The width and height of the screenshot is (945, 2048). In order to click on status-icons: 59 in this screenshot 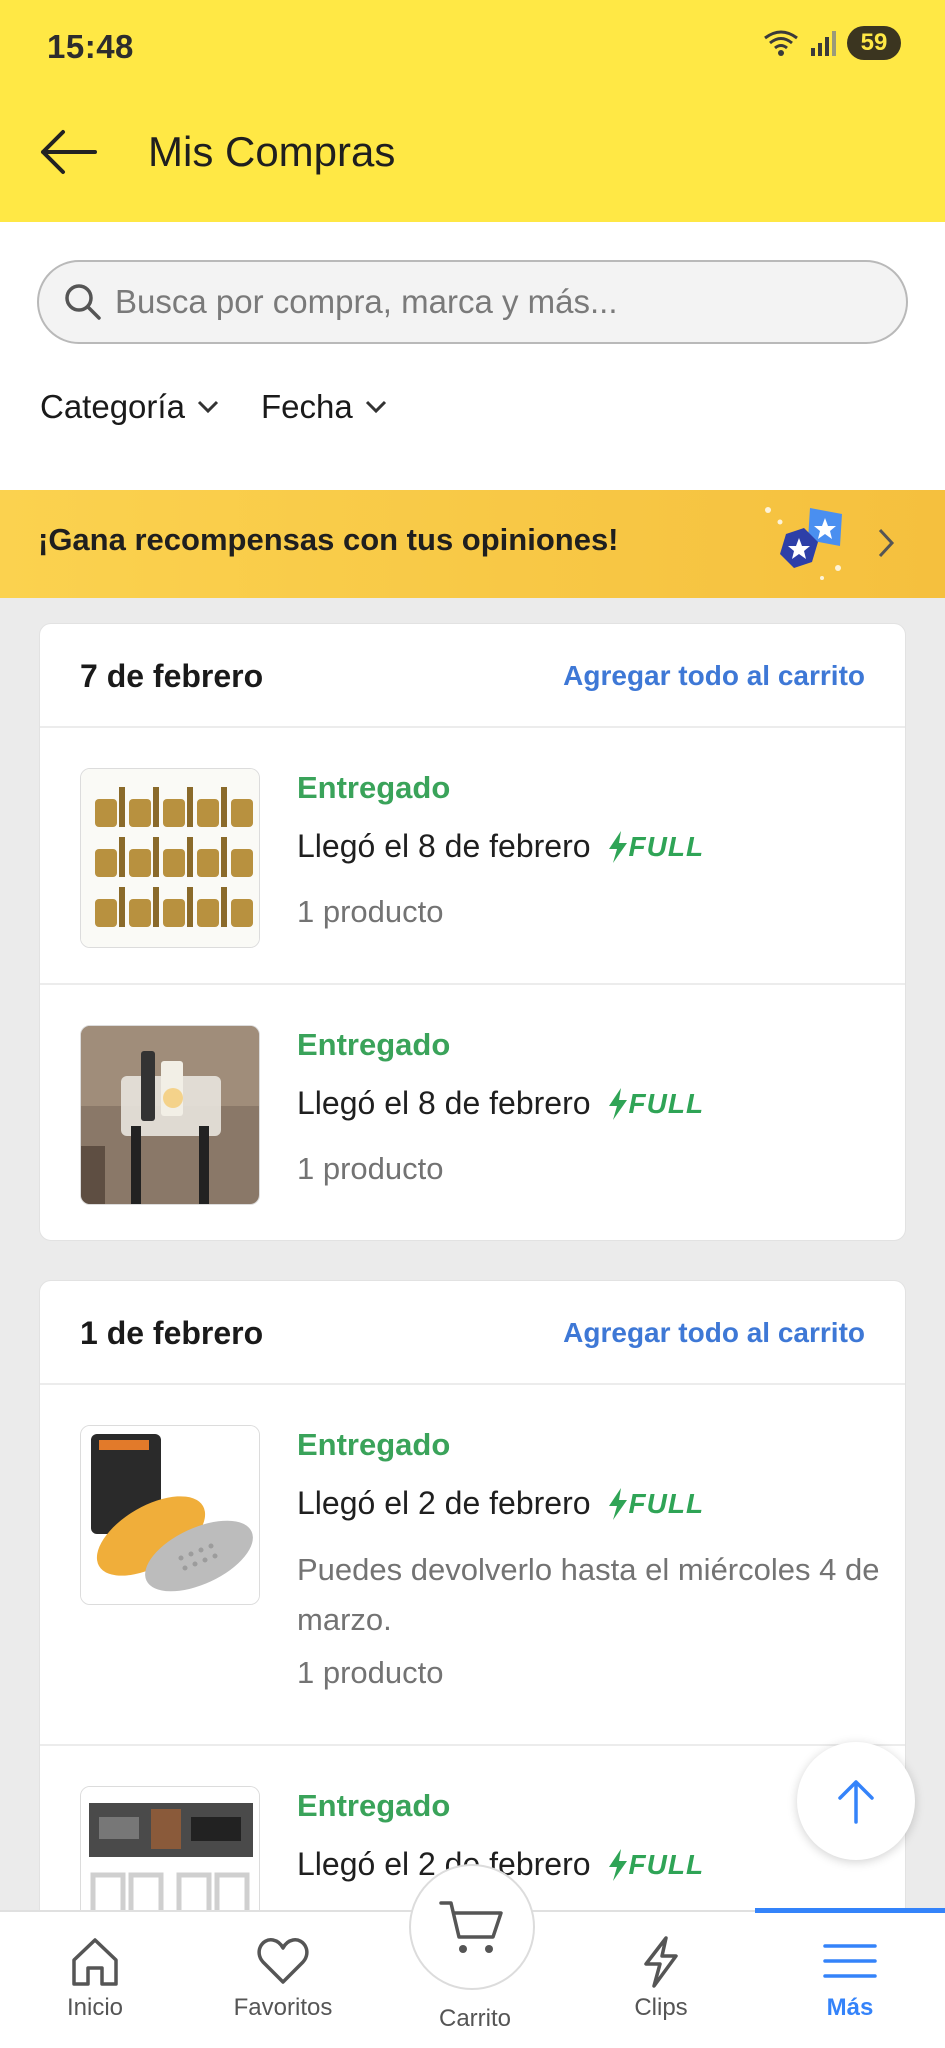, I will do `click(831, 43)`.